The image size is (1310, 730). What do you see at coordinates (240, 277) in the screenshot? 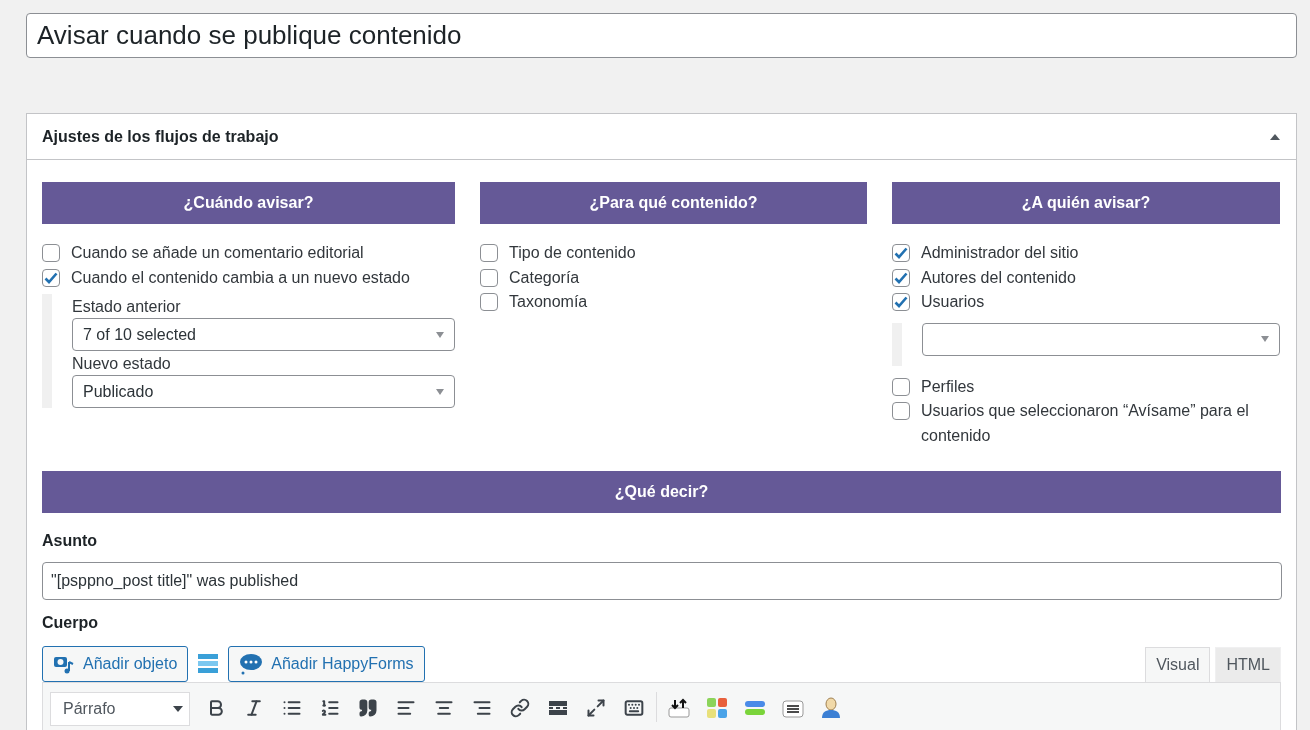
I see `checkbox-label: Cuando el contenido cambia a un nuevo estado` at bounding box center [240, 277].